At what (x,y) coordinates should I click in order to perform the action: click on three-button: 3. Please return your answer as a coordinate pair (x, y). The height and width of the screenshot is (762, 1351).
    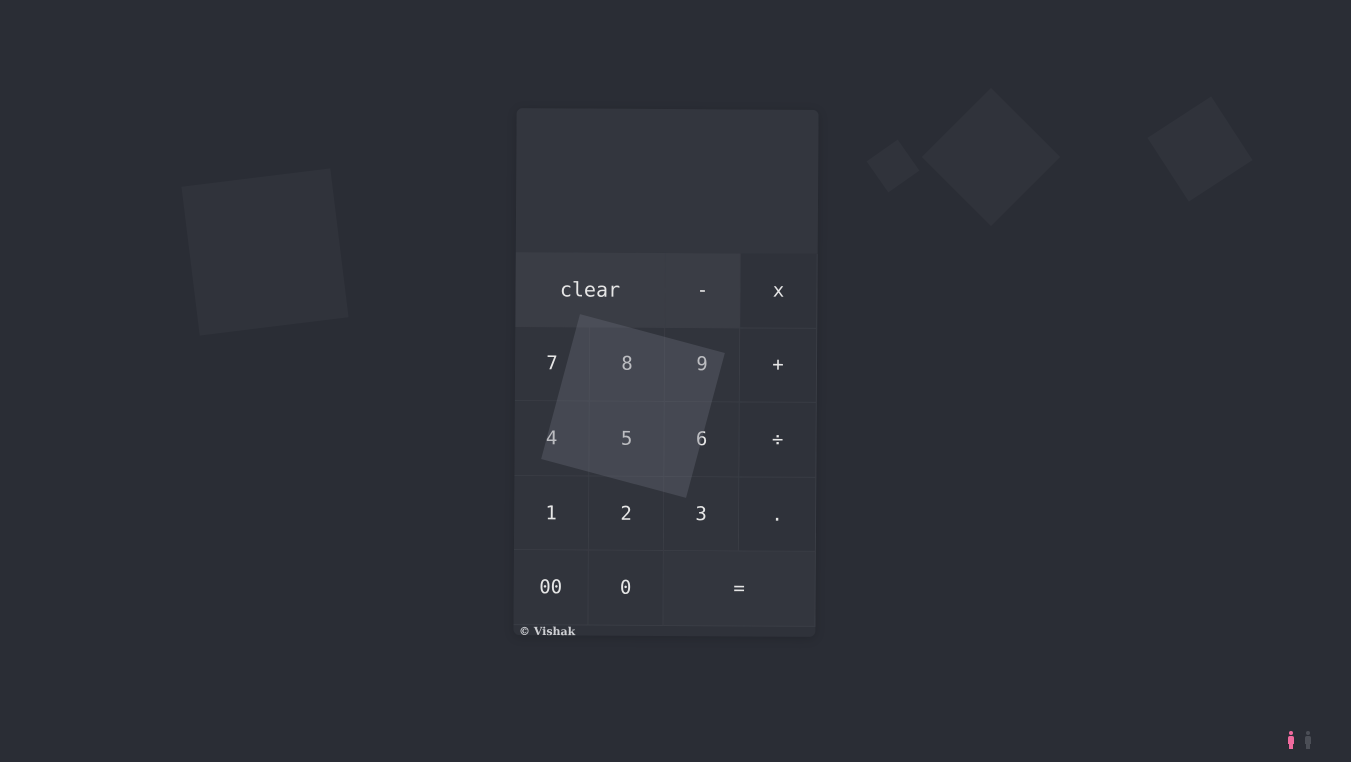
    Looking at the image, I should click on (701, 514).